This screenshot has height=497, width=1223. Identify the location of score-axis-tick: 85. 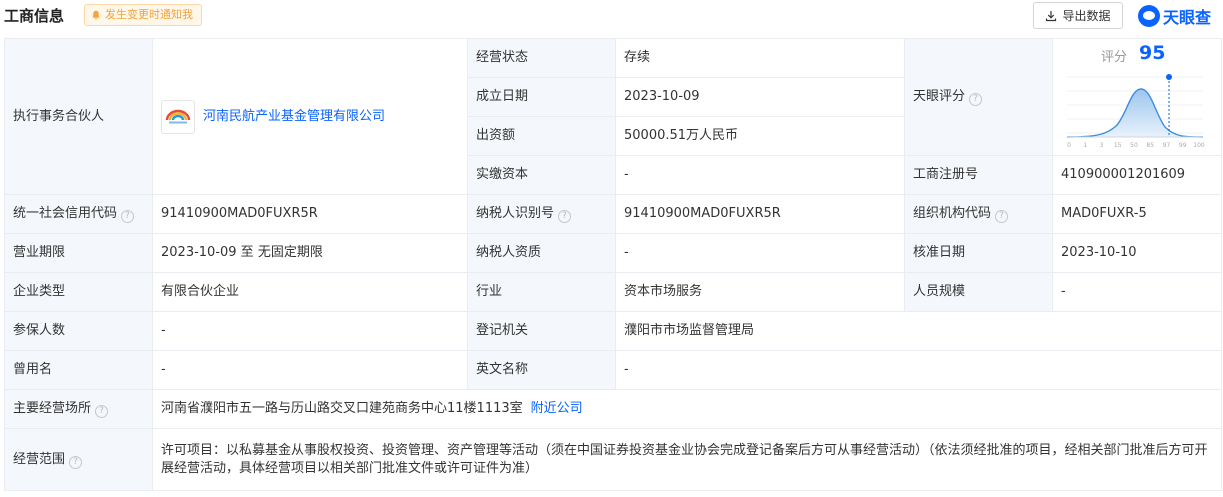
(1150, 145).